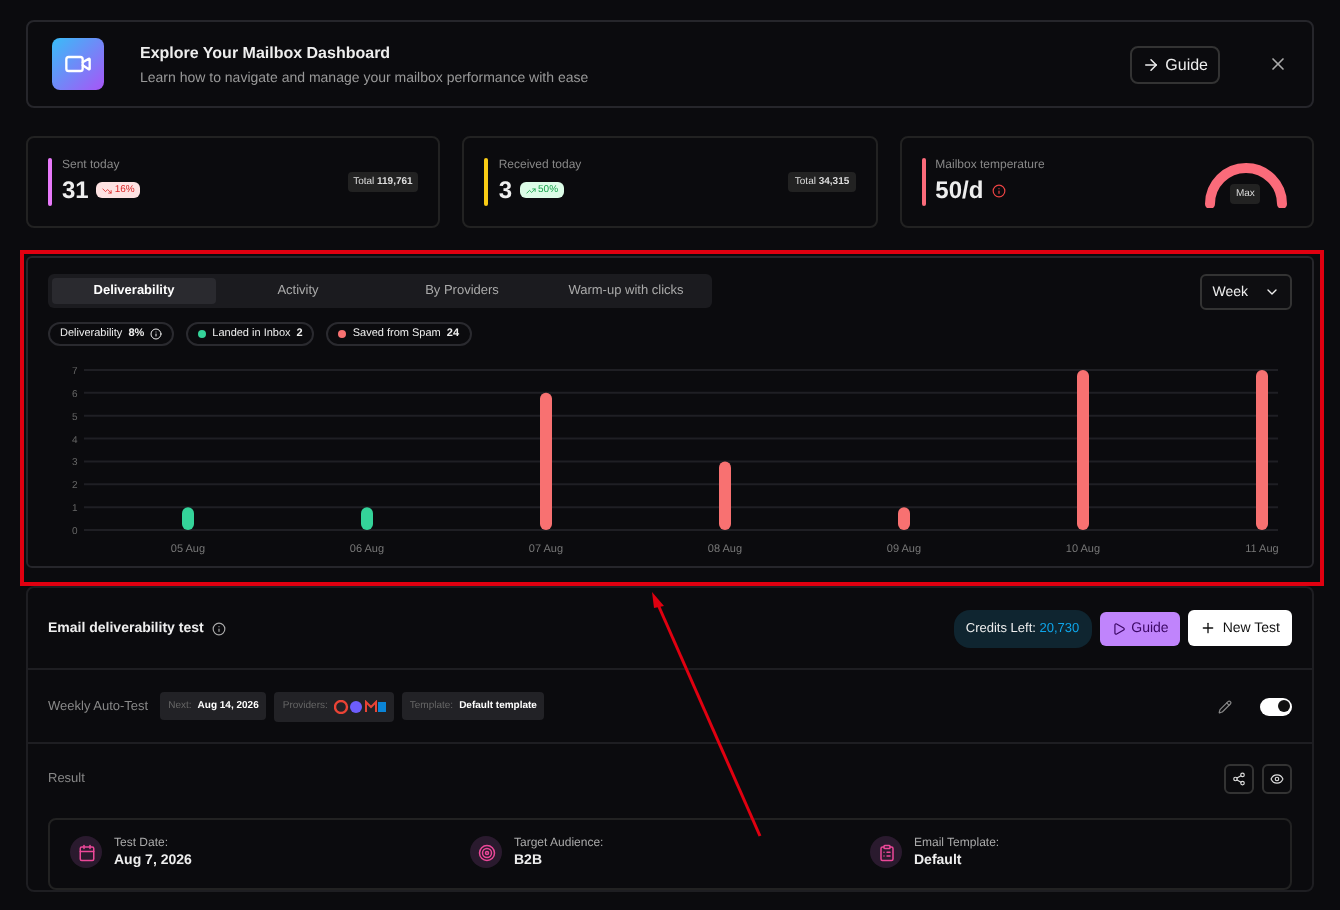 This screenshot has height=910, width=1340. Describe the element at coordinates (1118, 628) in the screenshot. I see `play-icon` at that location.